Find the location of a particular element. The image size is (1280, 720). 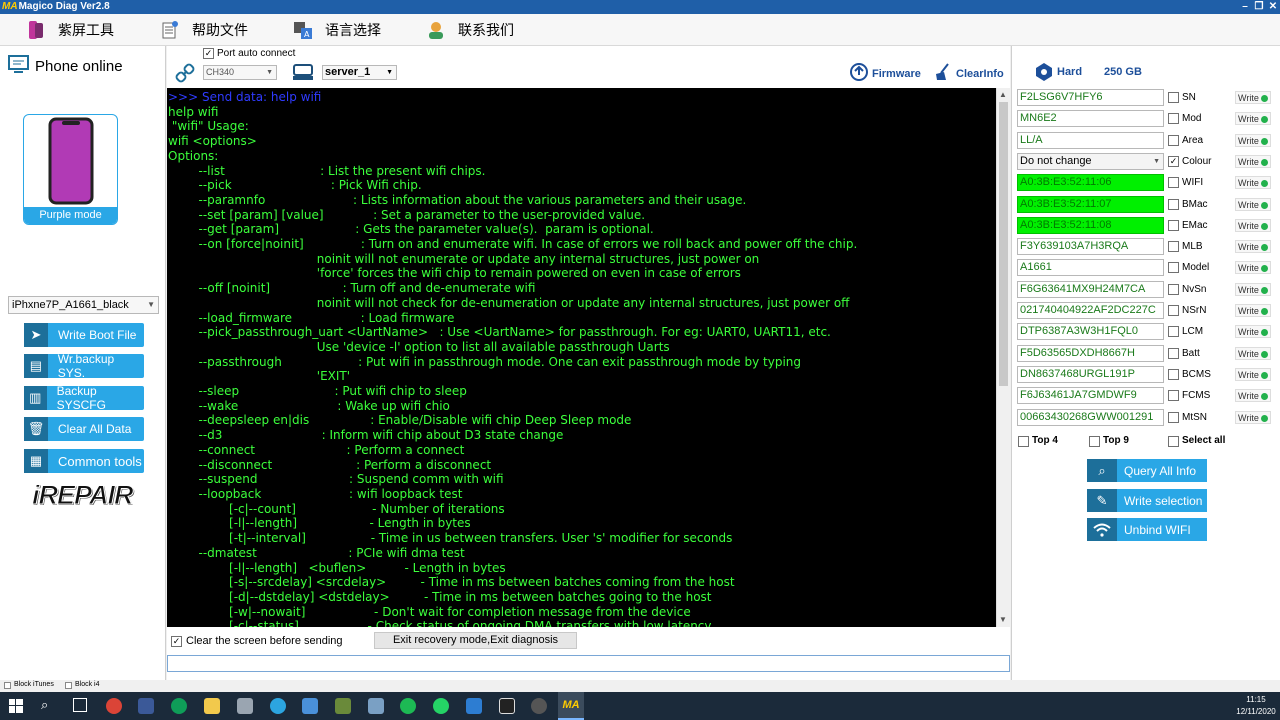

checkbox-sn is located at coordinates (1173, 97).